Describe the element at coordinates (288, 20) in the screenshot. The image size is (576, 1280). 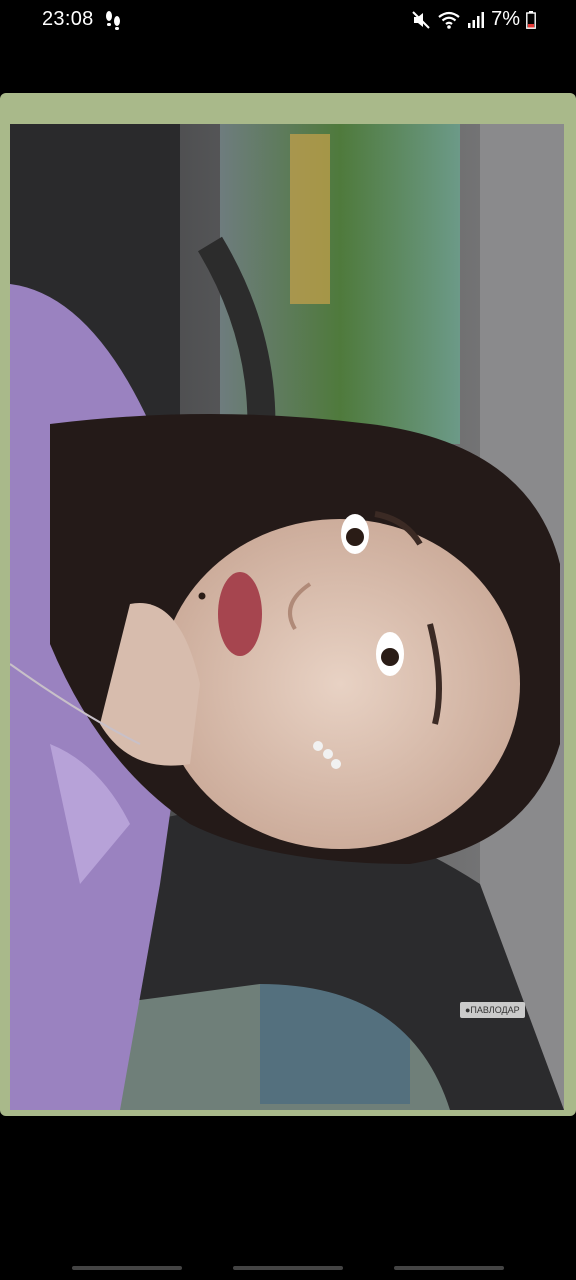
I see `status-bar: 23:08 7%` at that location.